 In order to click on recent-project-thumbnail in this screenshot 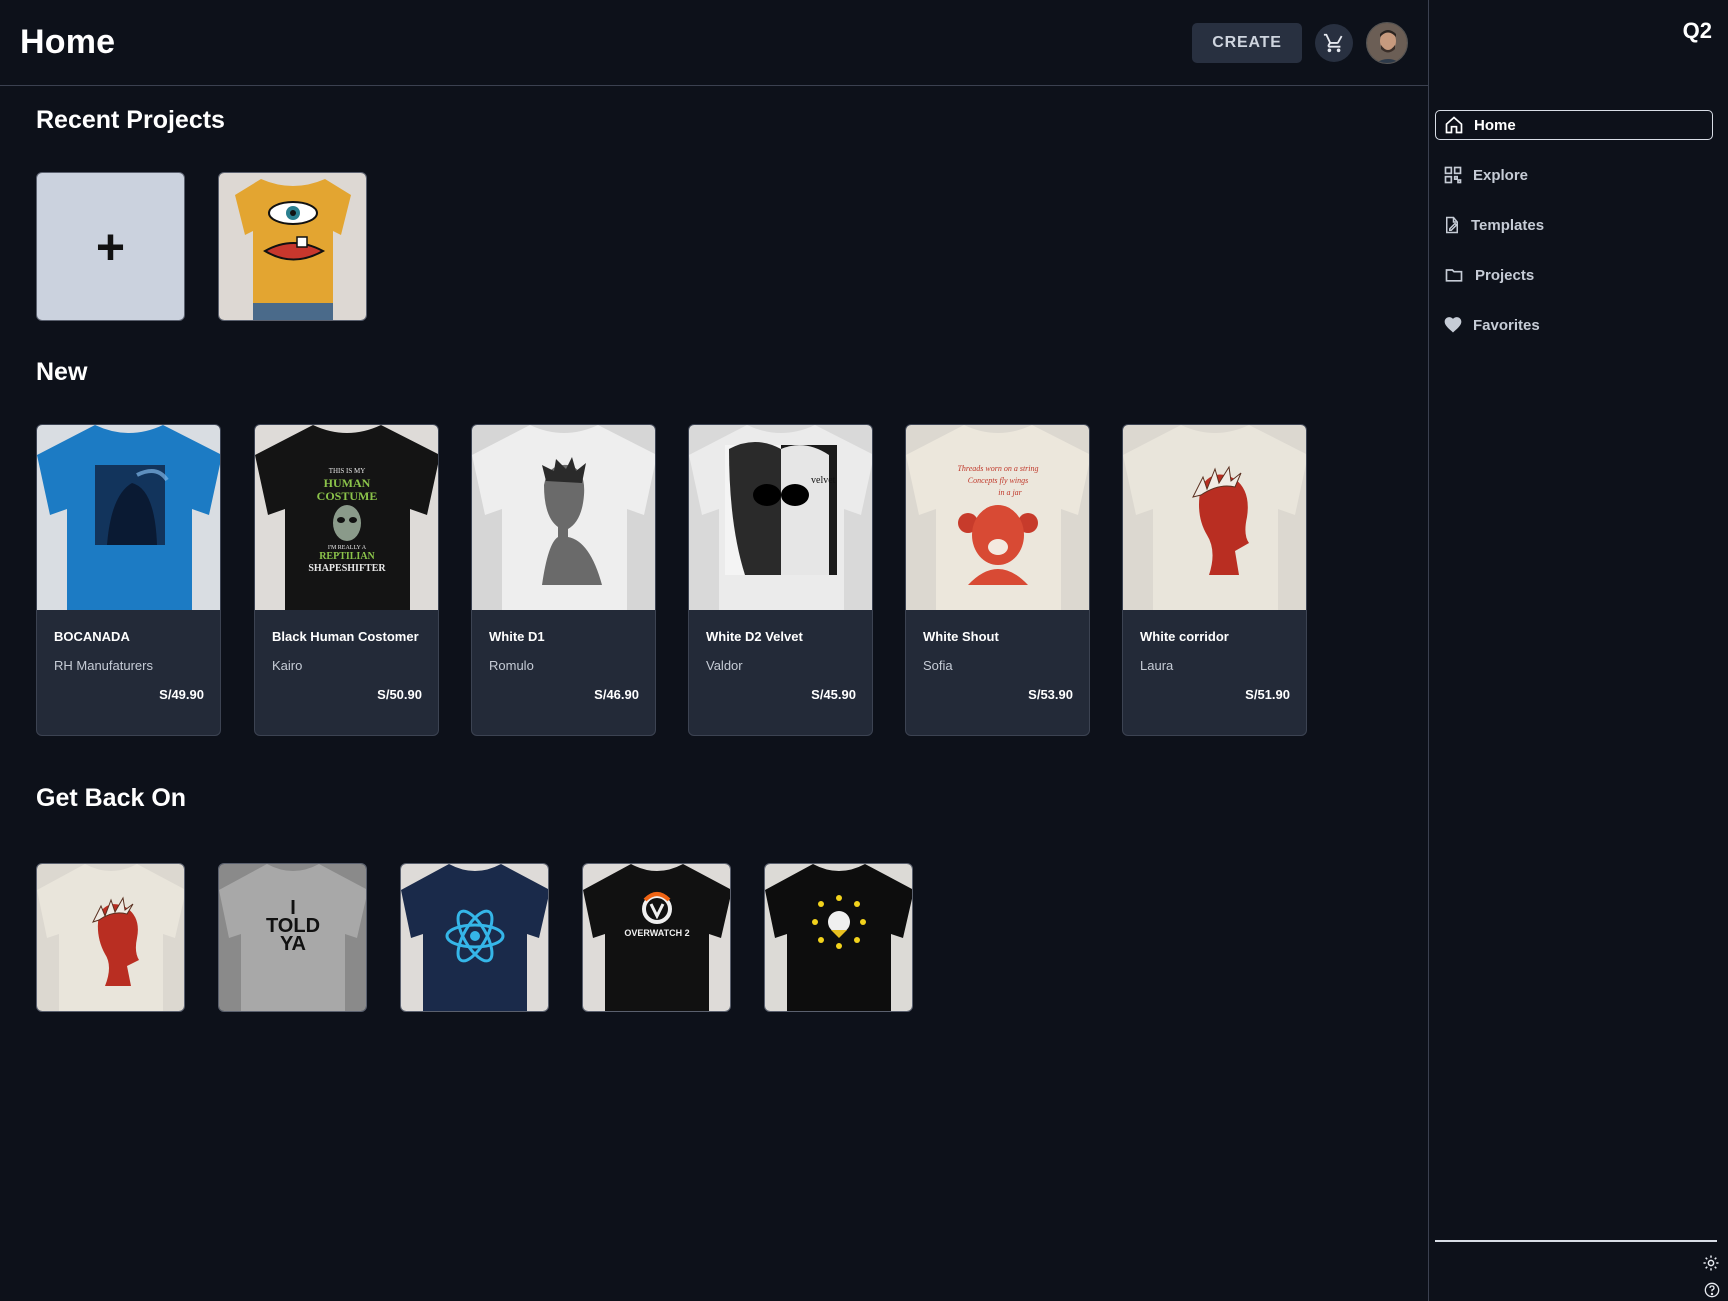, I will do `click(292, 246)`.